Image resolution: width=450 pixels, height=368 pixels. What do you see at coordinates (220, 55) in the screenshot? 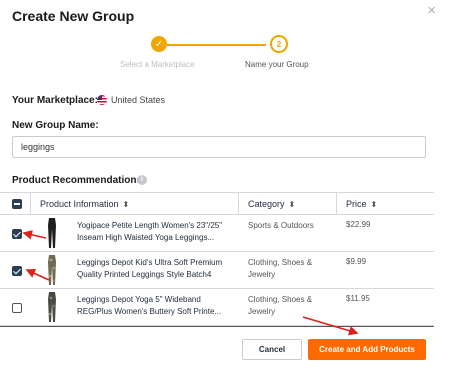
I see `stepper: ✓ 2 Select a Marketplace Name your Group` at bounding box center [220, 55].